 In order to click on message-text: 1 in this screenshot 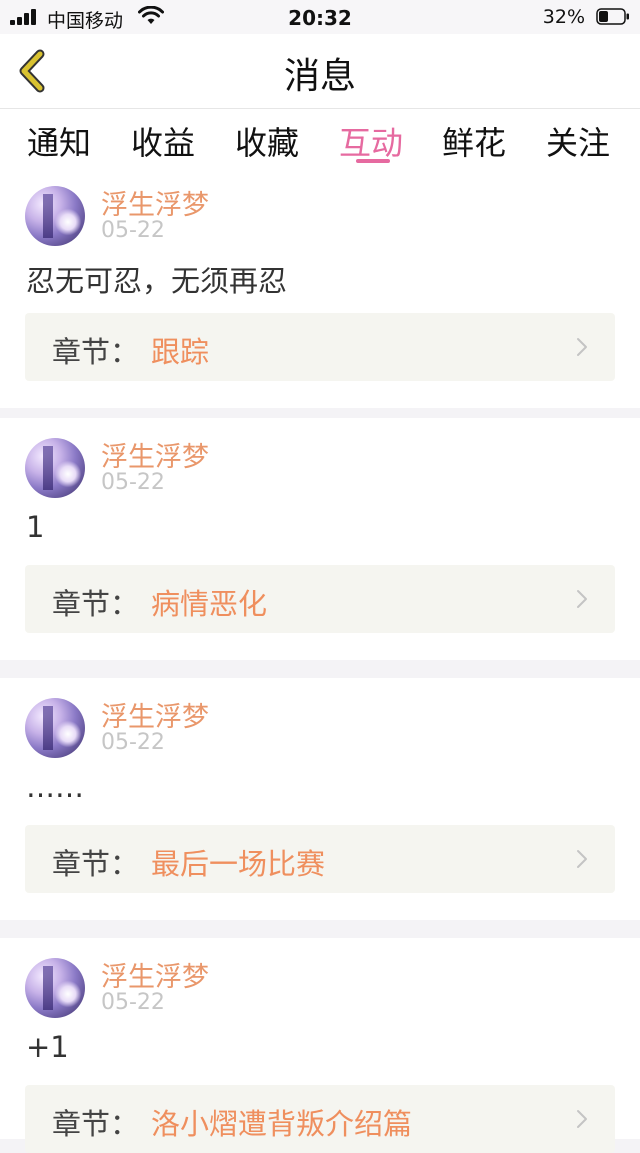, I will do `click(35, 527)`.